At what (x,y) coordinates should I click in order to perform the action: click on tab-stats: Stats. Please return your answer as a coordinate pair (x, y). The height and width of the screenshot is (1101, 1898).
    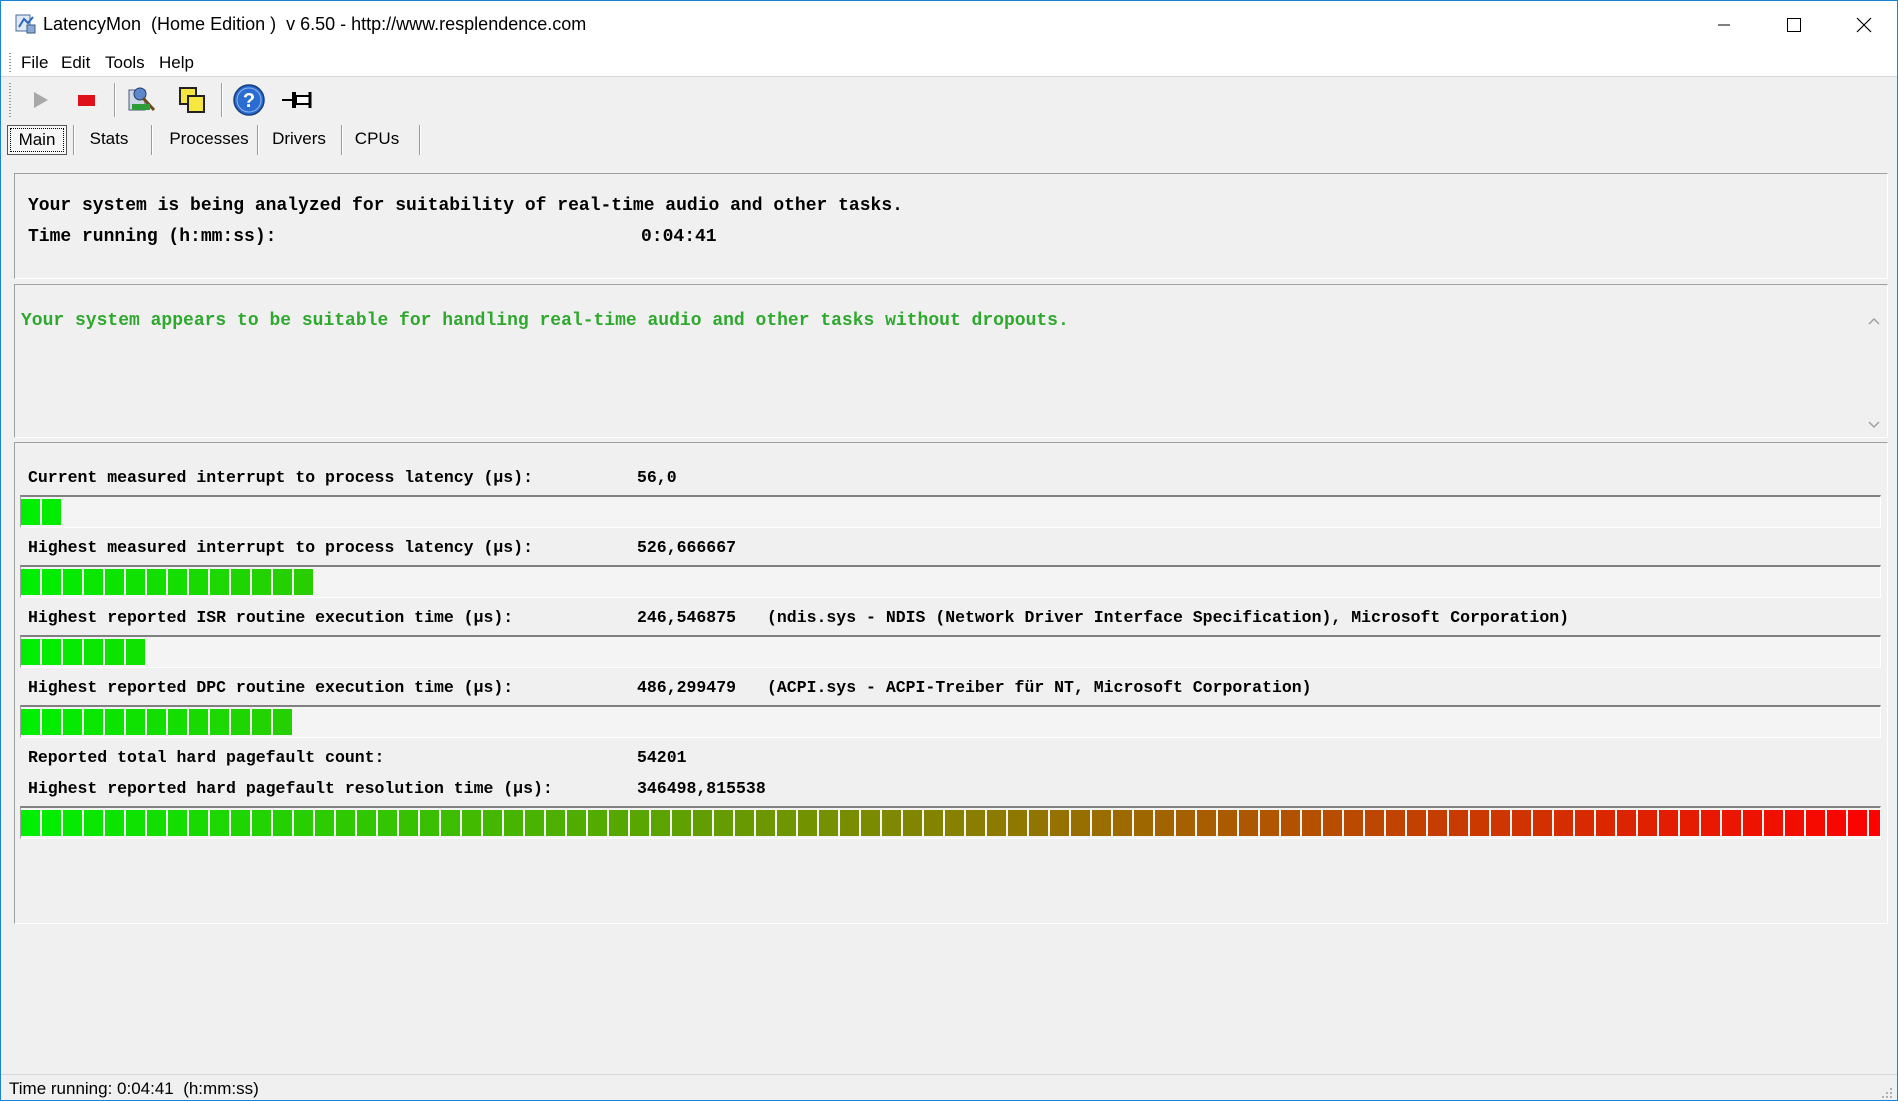
    Looking at the image, I should click on (109, 139).